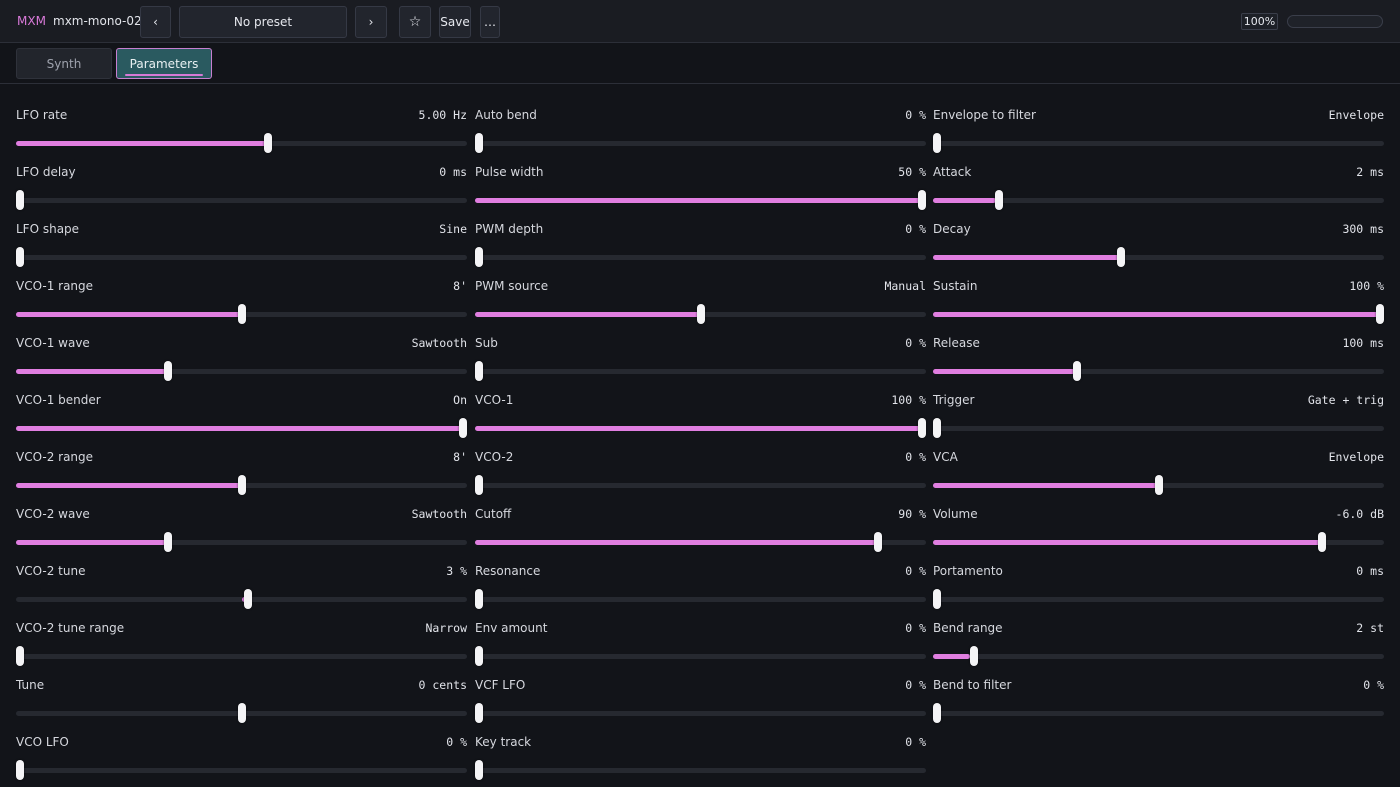 Image resolution: width=1400 pixels, height=787 pixels. Describe the element at coordinates (1370, 628) in the screenshot. I see `param-value: 2 st` at that location.